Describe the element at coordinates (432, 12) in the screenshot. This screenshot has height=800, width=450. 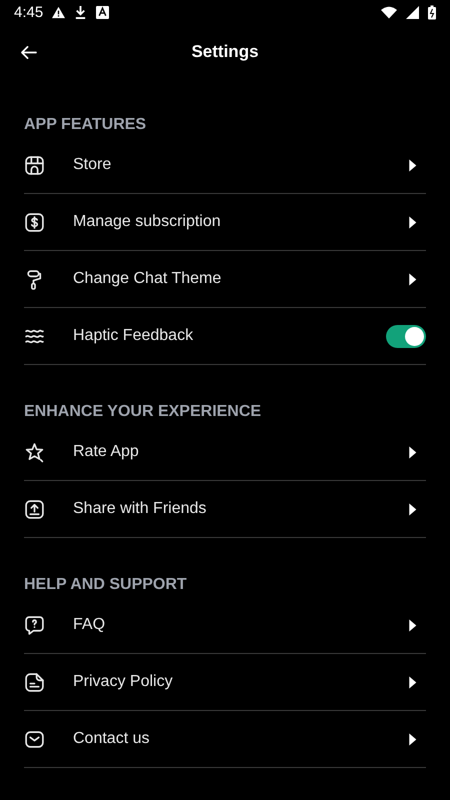
I see `battery-icon` at that location.